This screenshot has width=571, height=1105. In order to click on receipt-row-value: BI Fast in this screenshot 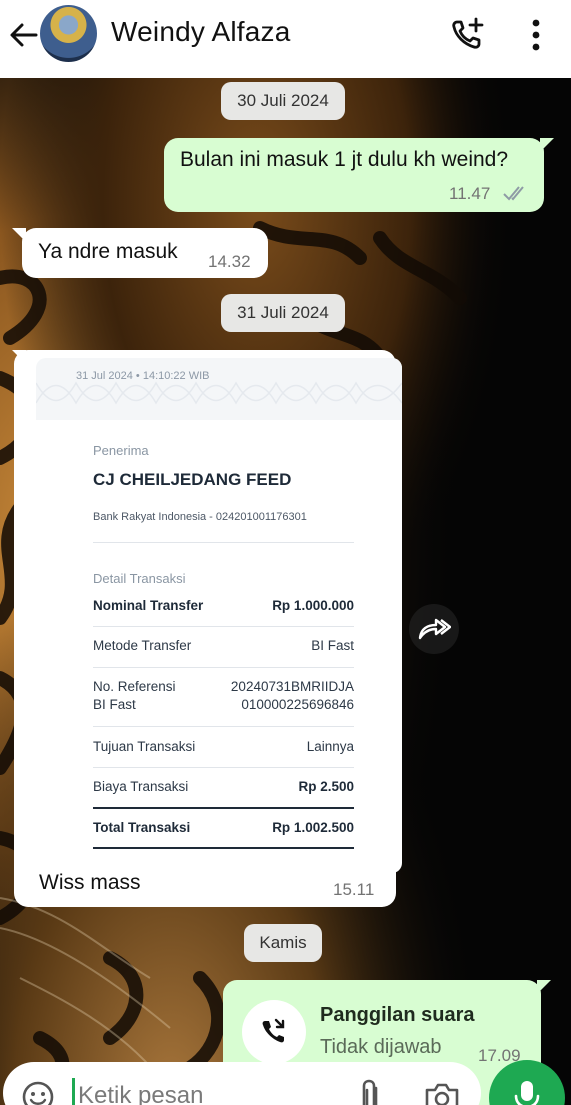, I will do `click(332, 645)`.